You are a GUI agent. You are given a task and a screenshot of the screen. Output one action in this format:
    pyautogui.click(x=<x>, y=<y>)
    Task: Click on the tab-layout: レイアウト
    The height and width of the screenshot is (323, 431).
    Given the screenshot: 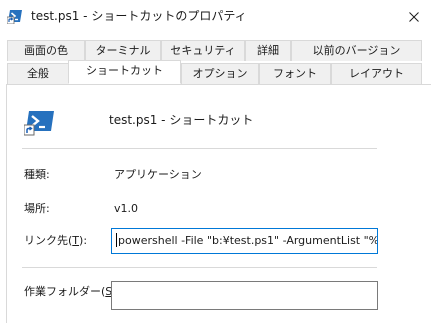 What is the action you would take?
    pyautogui.click(x=376, y=73)
    